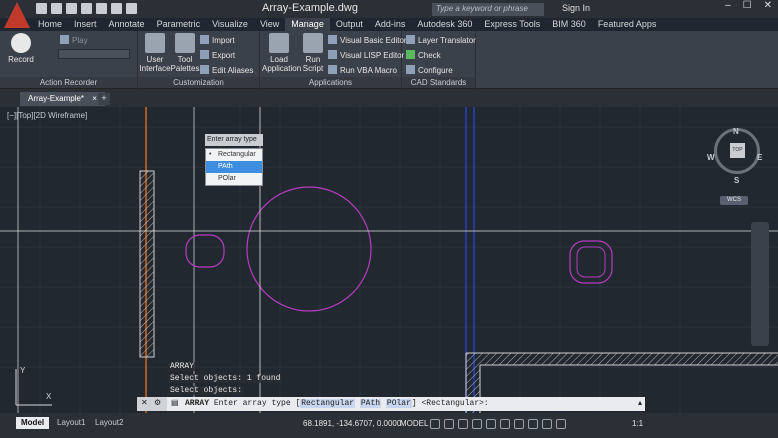 Image resolution: width=778 pixels, height=438 pixels. Describe the element at coordinates (74, 40) in the screenshot. I see `play-button: Play` at that location.